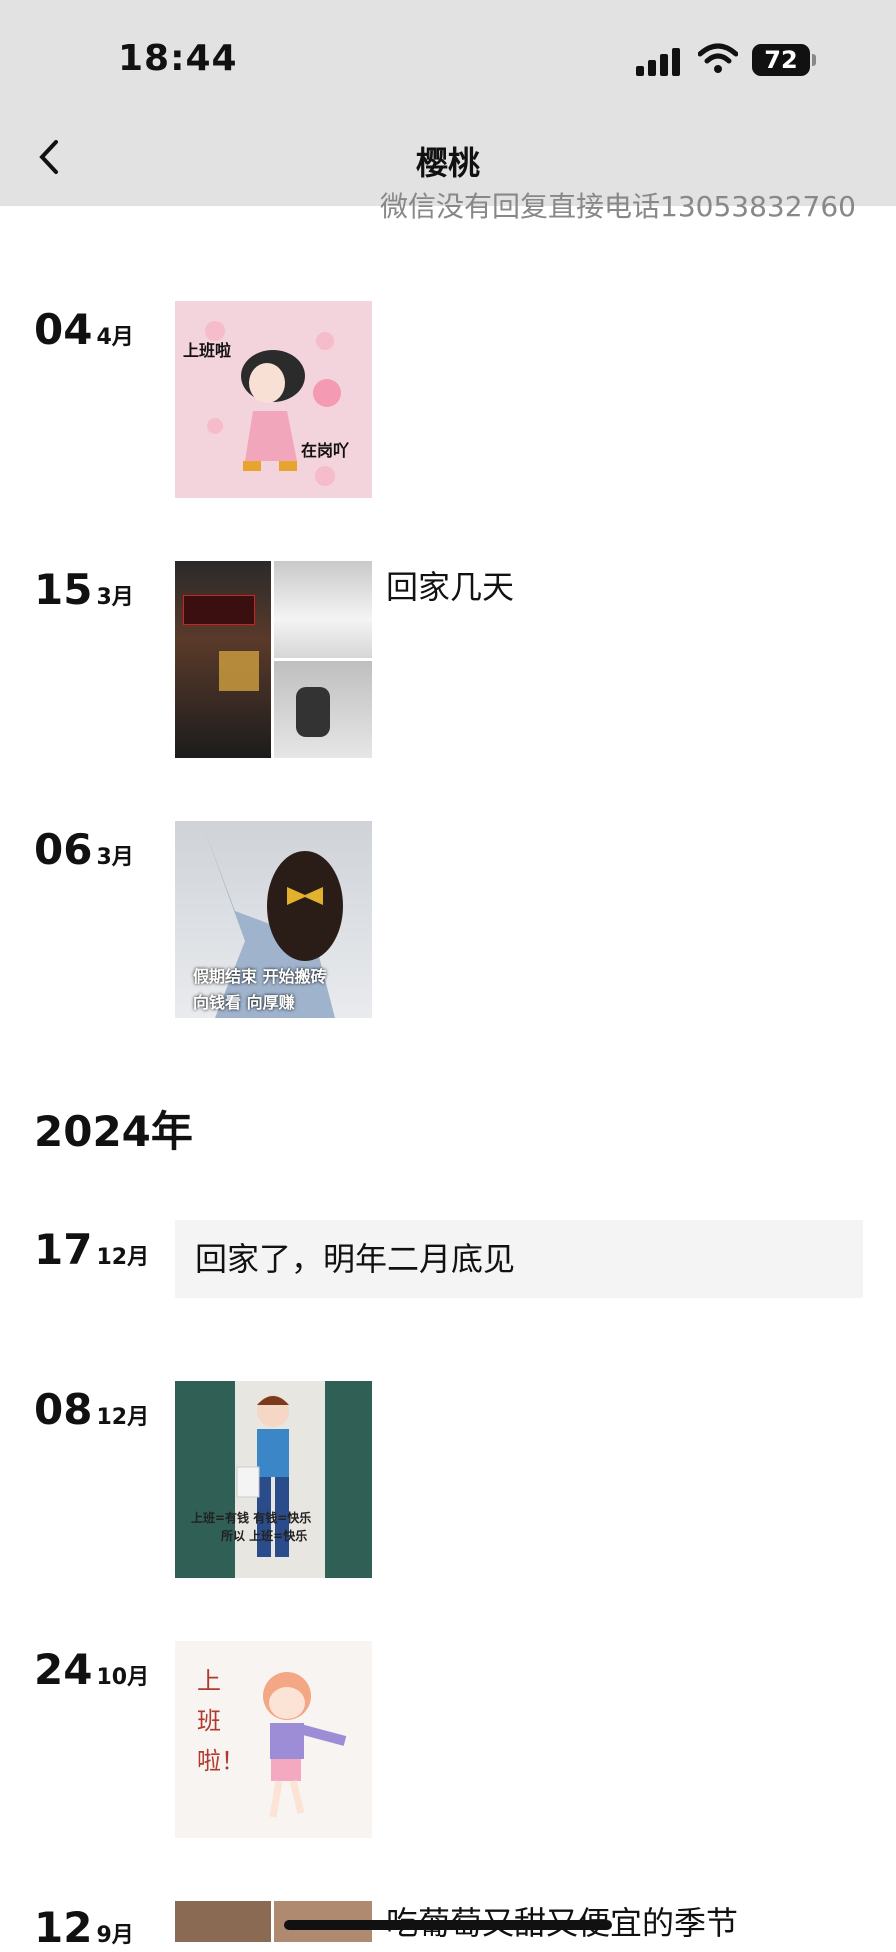  What do you see at coordinates (178, 58) in the screenshot?
I see `status-time: 18:44` at bounding box center [178, 58].